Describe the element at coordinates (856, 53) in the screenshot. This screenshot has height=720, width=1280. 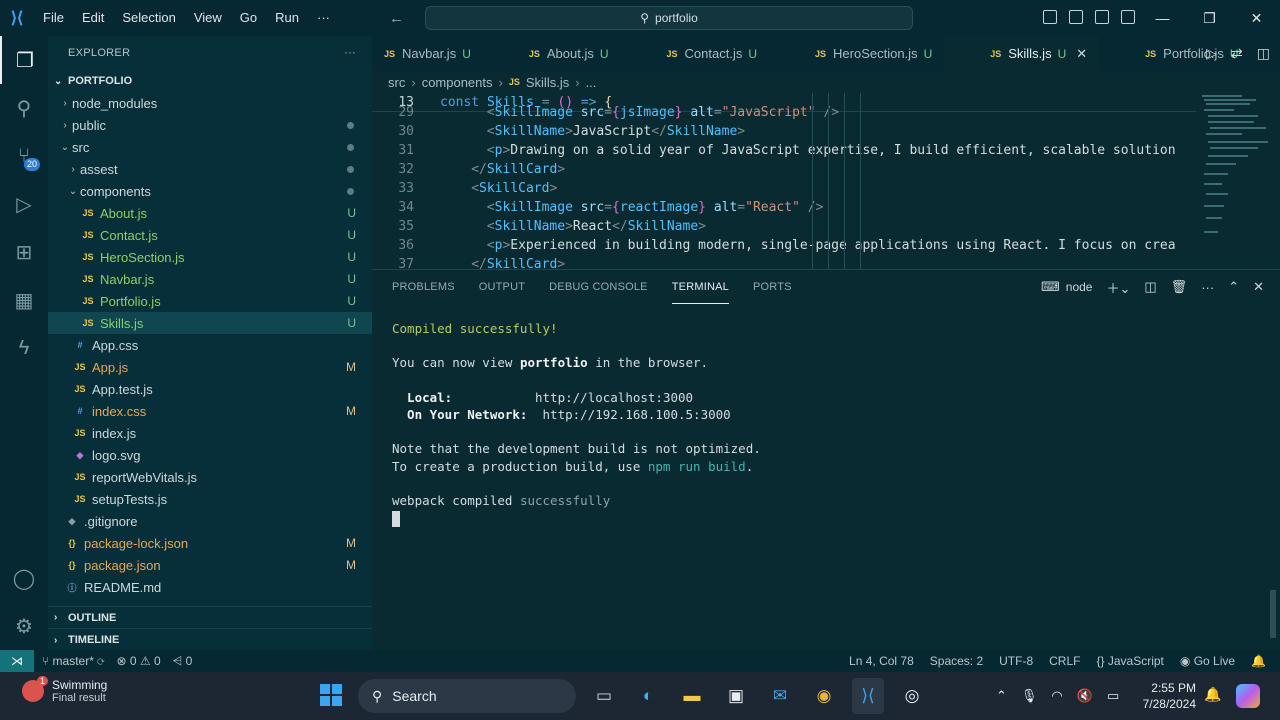
I see `editor-tab: JS HeroSection.js U` at that location.